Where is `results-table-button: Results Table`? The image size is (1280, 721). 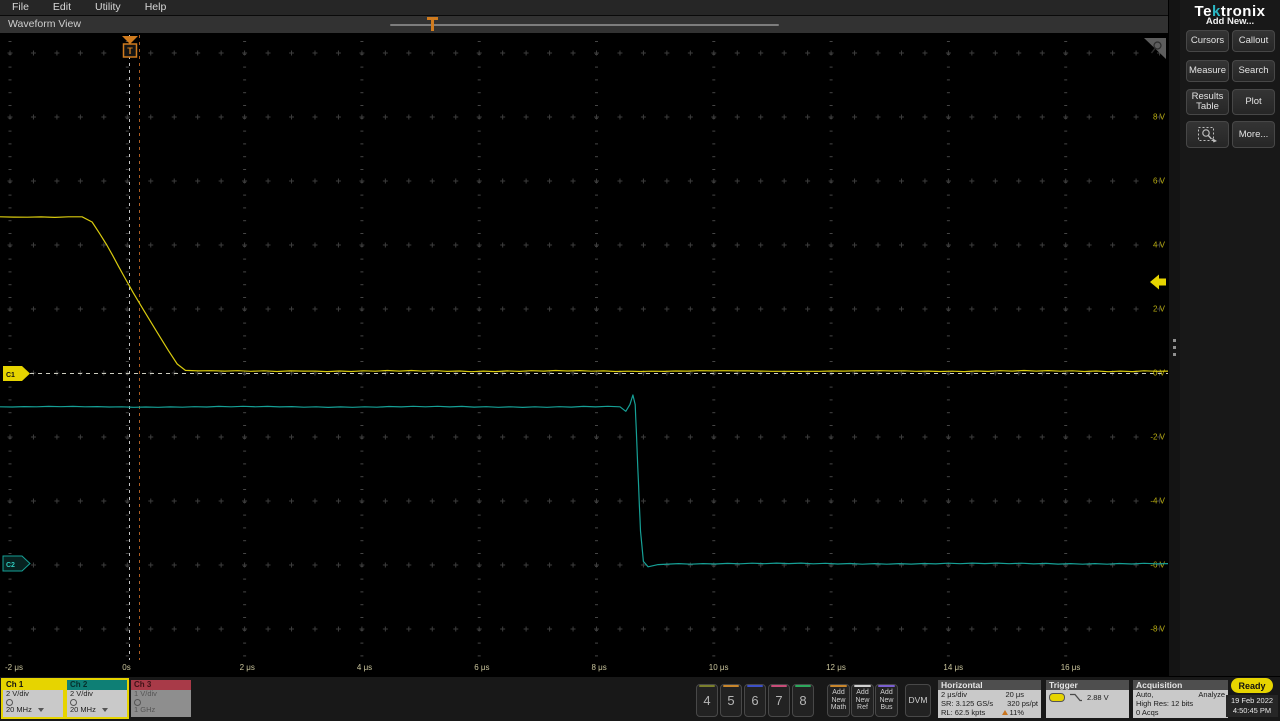 results-table-button: Results Table is located at coordinates (1207, 102).